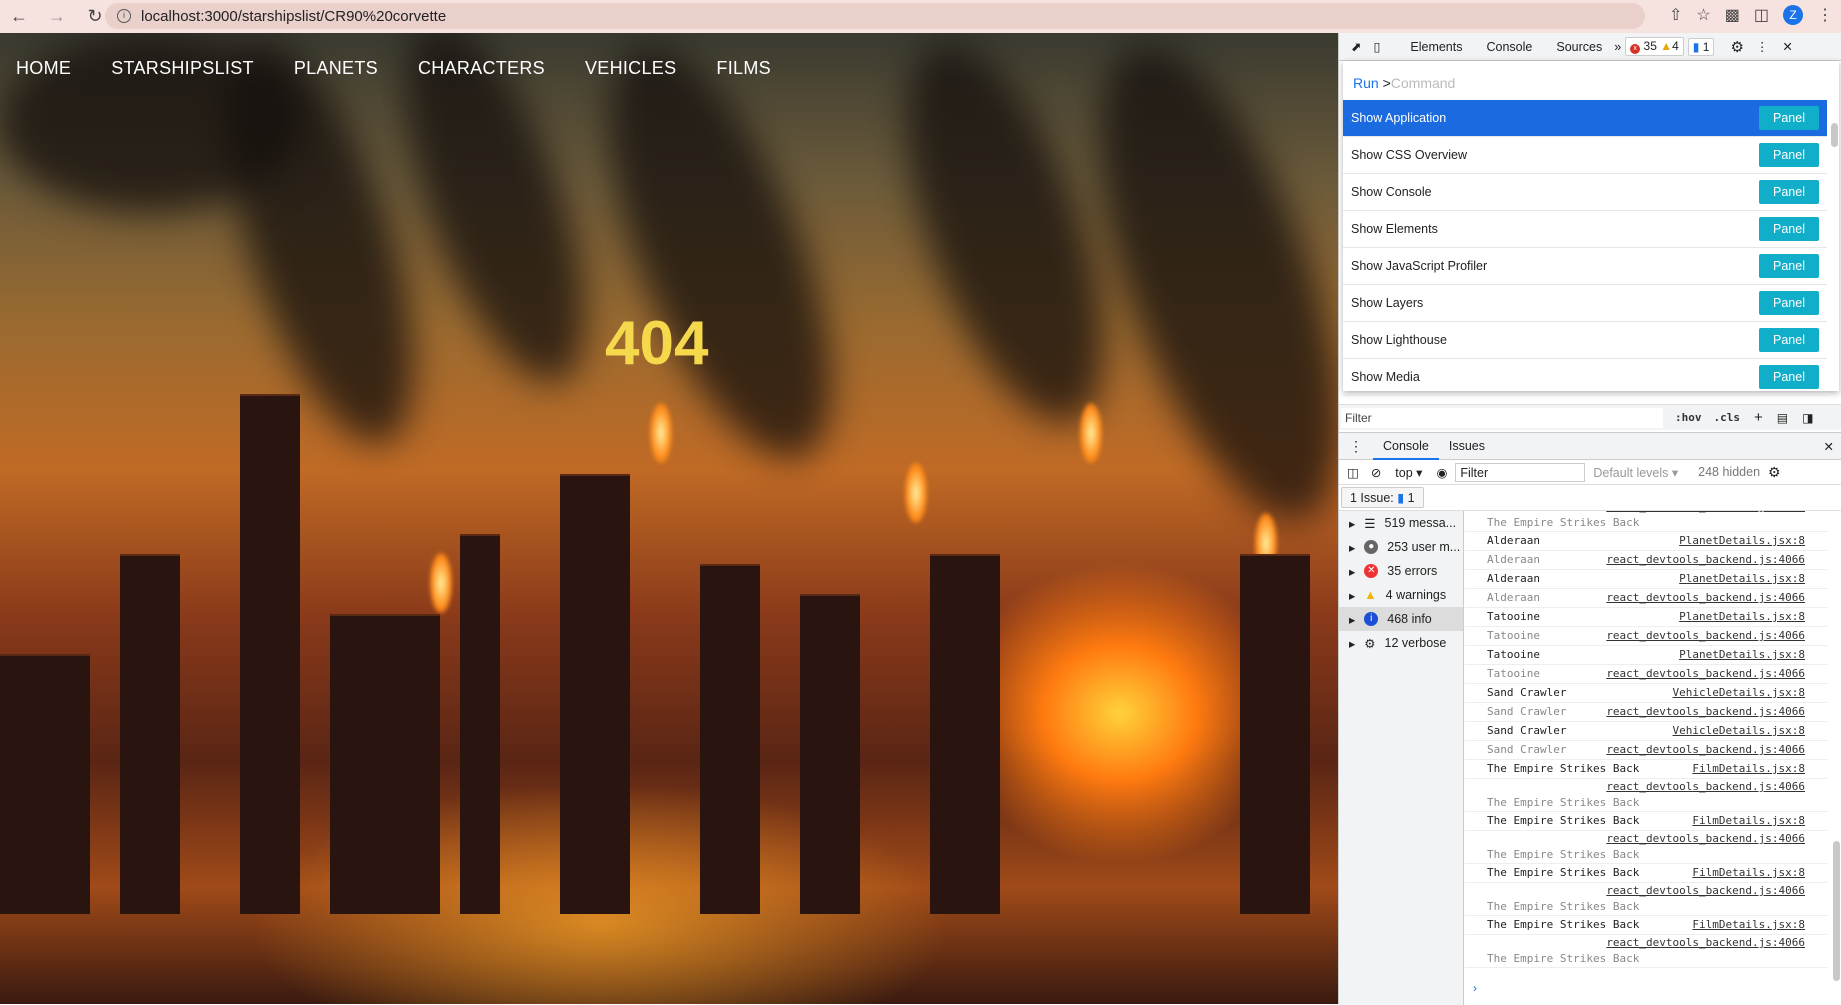 The width and height of the screenshot is (1841, 1005). I want to click on settings-icon: ⚙, so click(1736, 47).